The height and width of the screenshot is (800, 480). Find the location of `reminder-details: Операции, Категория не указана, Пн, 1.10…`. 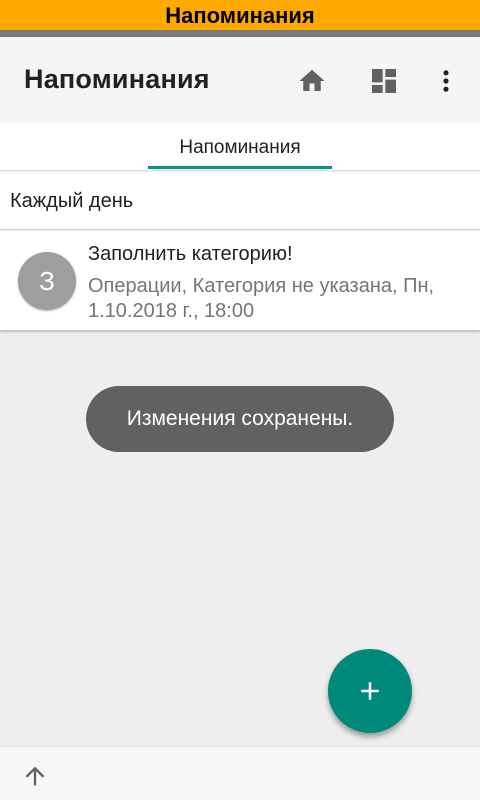

reminder-details: Операции, Категория не указана, Пн, 1.10… is located at coordinates (261, 298).